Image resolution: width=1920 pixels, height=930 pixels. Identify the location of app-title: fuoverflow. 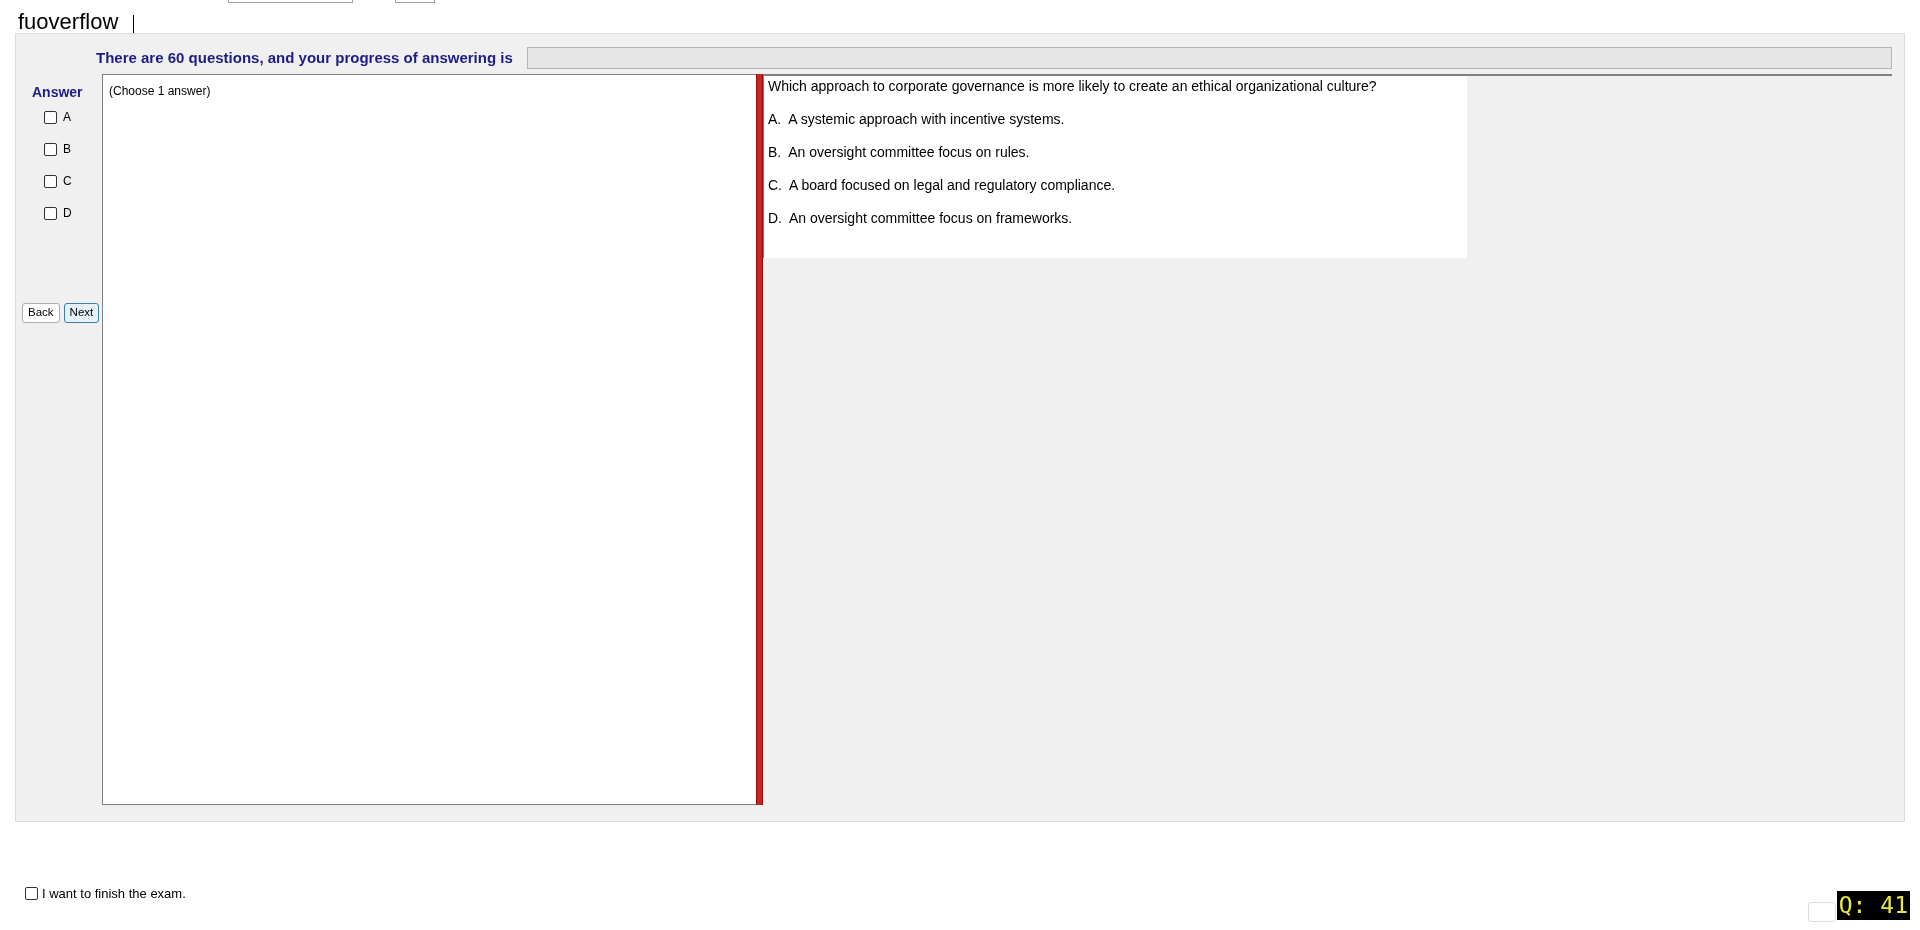
(68, 22).